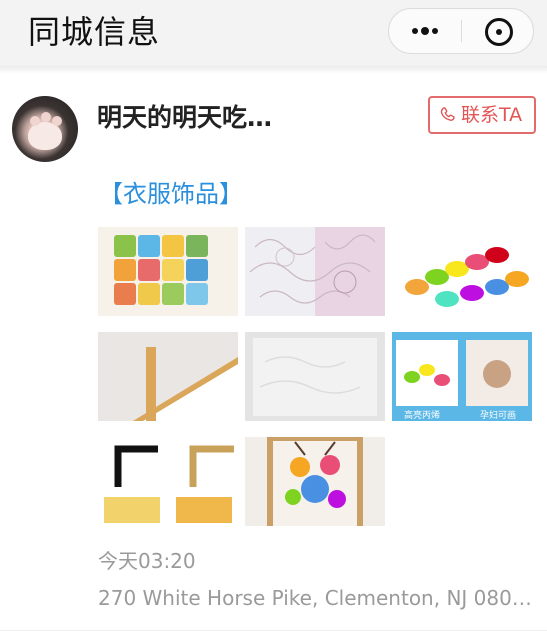 The image size is (547, 640). What do you see at coordinates (315, 271) in the screenshot?
I see `pastel-outline-drawing-image` at bounding box center [315, 271].